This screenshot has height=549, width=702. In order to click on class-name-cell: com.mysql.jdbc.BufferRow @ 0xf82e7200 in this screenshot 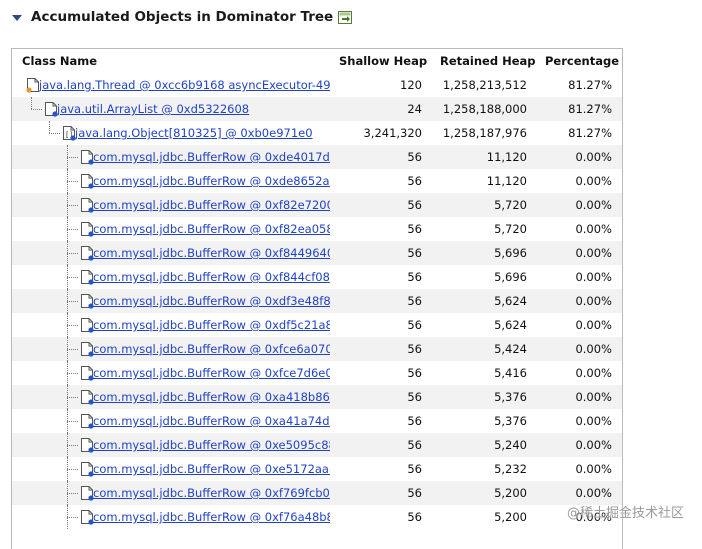, I will do `click(171, 205)`.